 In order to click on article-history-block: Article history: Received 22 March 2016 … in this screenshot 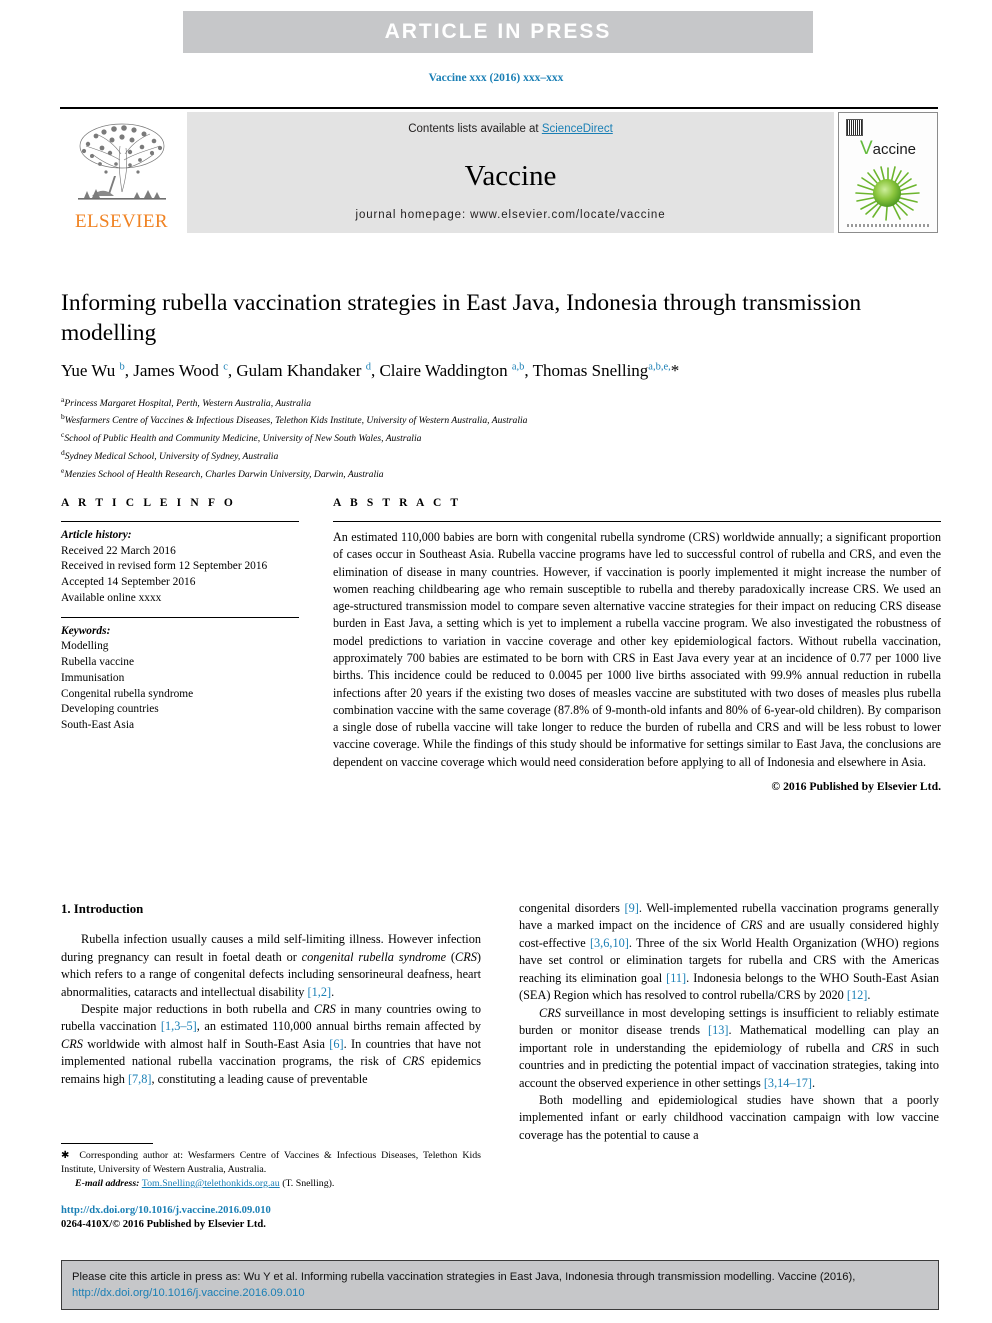, I will do `click(180, 564)`.